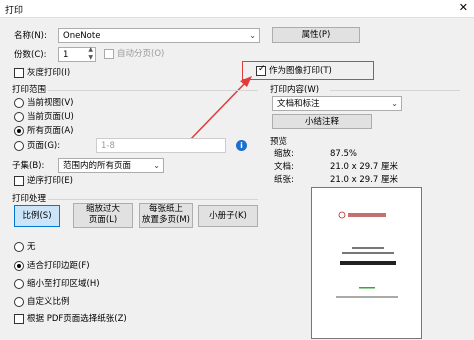 Image resolution: width=474 pixels, height=340 pixels. Describe the element at coordinates (284, 180) in the screenshot. I see `preview-paper-label: 纸张:` at that location.